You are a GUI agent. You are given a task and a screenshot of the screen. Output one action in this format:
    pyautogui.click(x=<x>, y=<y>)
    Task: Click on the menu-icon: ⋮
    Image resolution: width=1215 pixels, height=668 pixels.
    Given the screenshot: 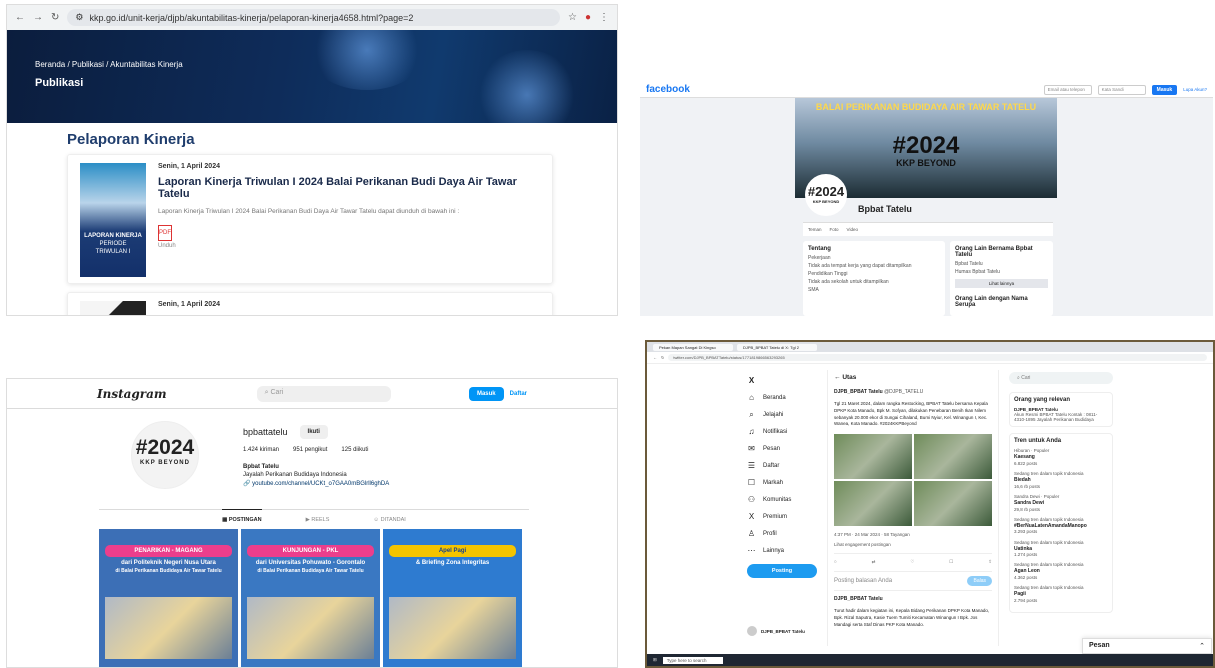 What is the action you would take?
    pyautogui.click(x=604, y=17)
    